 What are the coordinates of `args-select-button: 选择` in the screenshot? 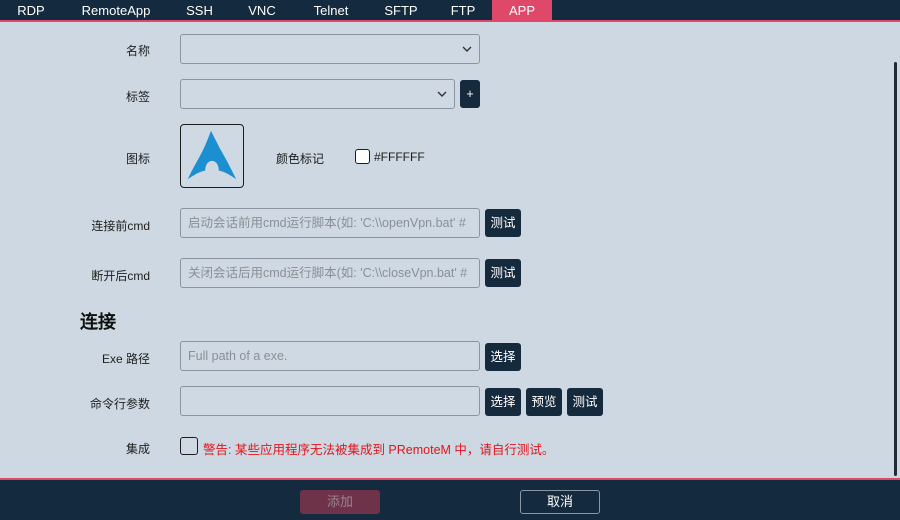 It's located at (503, 402).